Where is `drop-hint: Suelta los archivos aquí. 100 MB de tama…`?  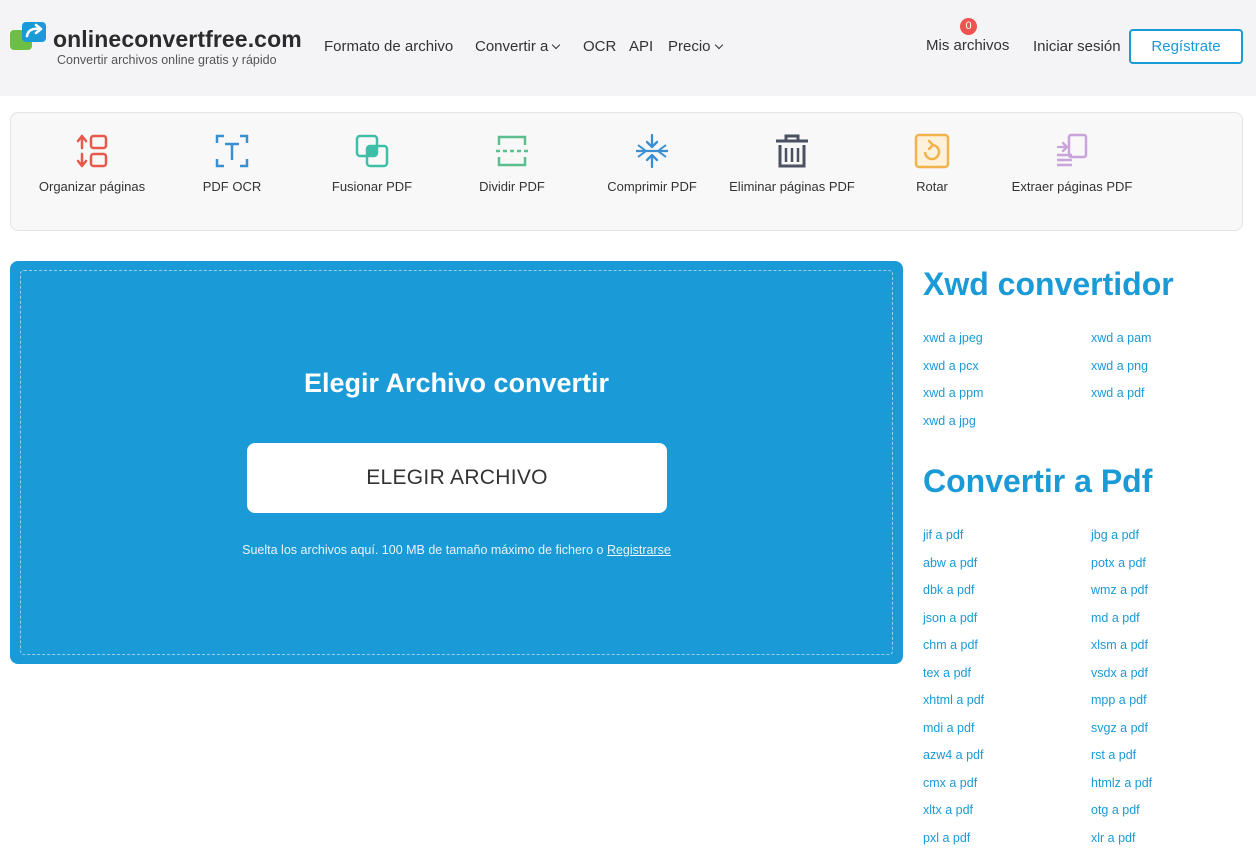 drop-hint: Suelta los archivos aquí. 100 MB de tama… is located at coordinates (456, 550).